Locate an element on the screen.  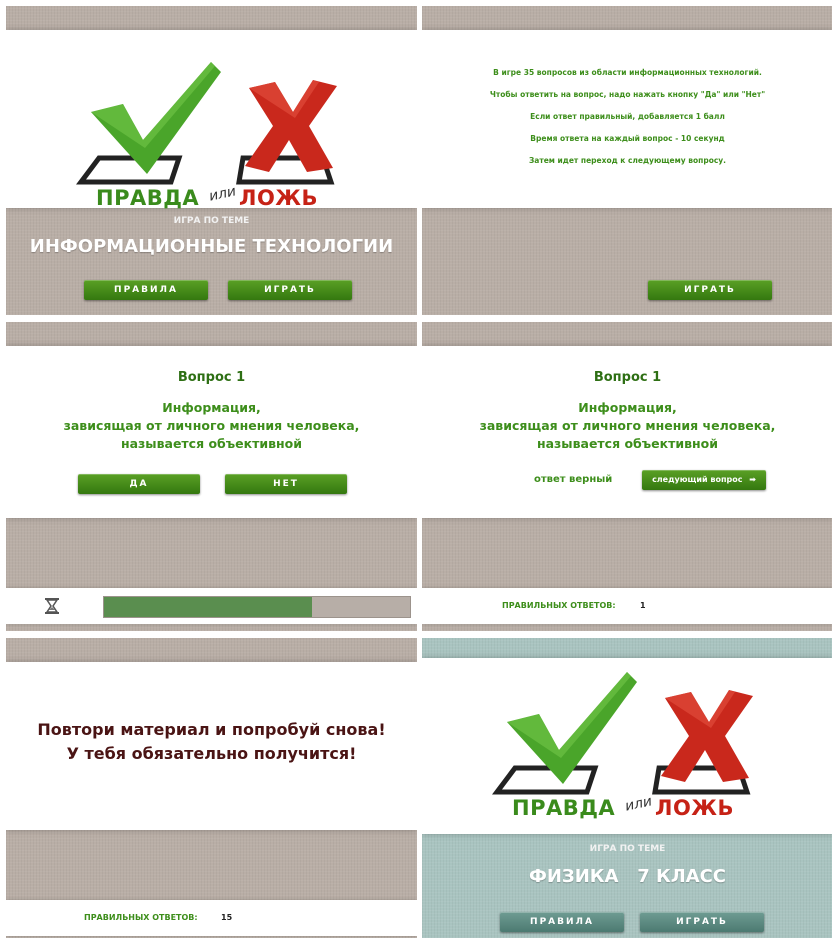
correct-answers-value: 15 is located at coordinates (227, 917).